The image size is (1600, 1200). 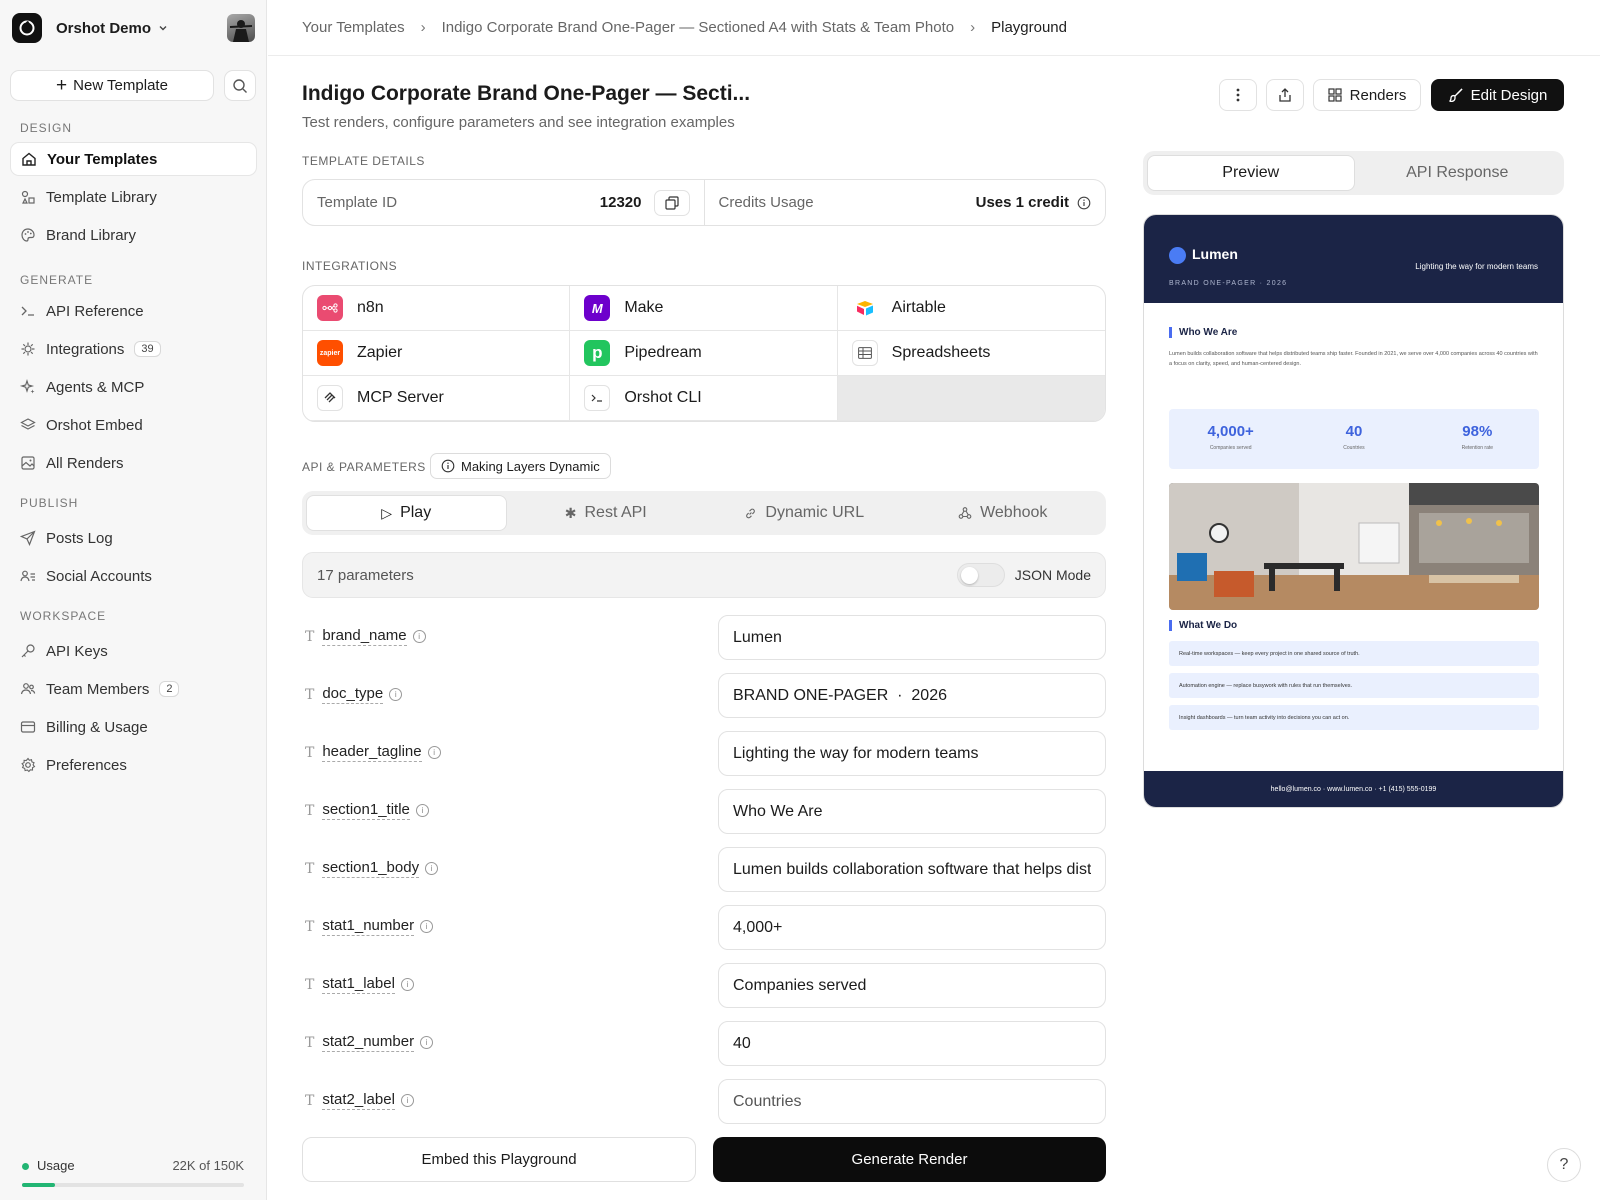 What do you see at coordinates (704, 398) in the screenshot?
I see `integration-orshot-cli: Orshot CLI` at bounding box center [704, 398].